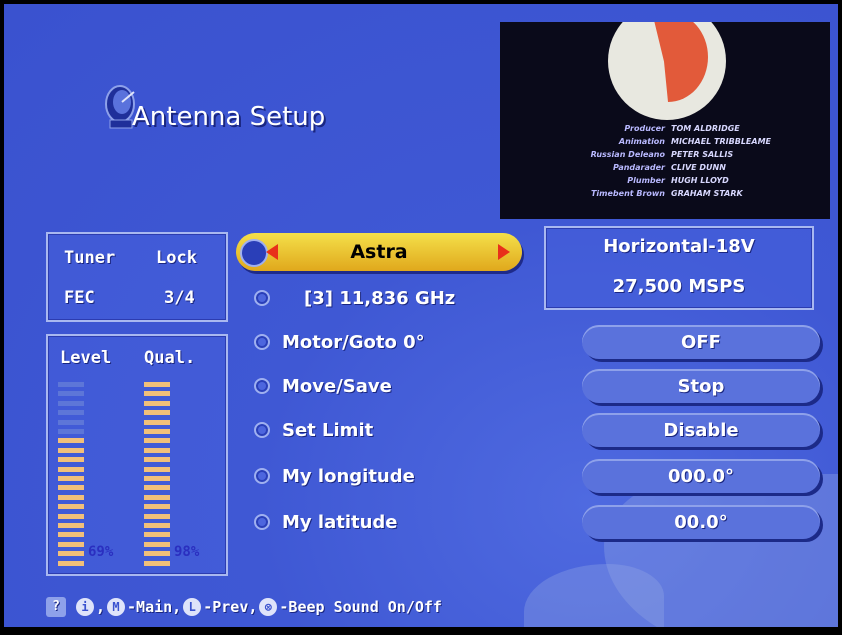 This screenshot has height=635, width=842. I want to click on beep-key-icon: ⊗, so click(268, 607).